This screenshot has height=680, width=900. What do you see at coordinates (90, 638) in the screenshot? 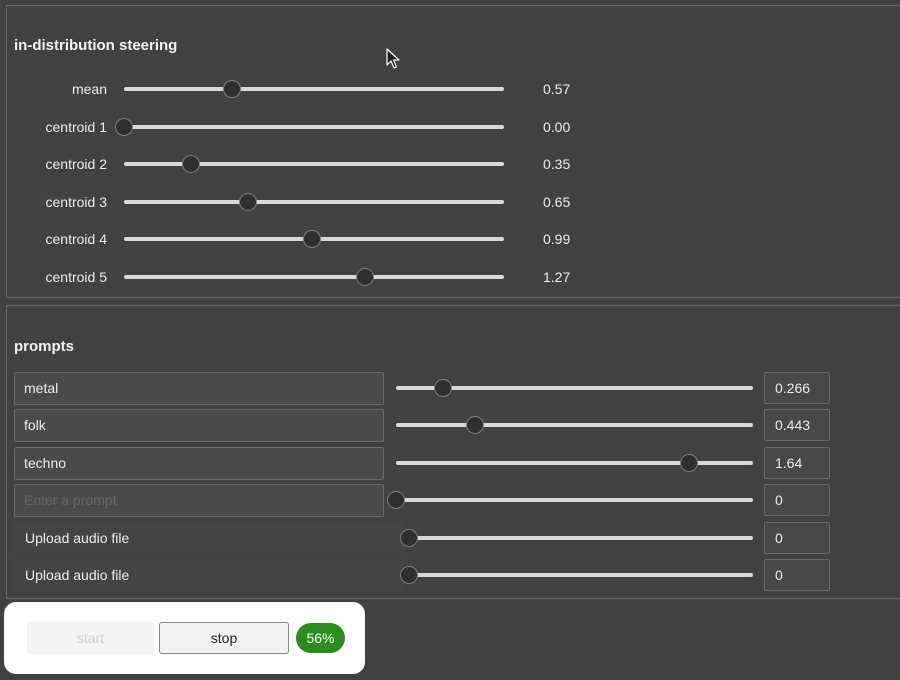
I see `start-button: start` at bounding box center [90, 638].